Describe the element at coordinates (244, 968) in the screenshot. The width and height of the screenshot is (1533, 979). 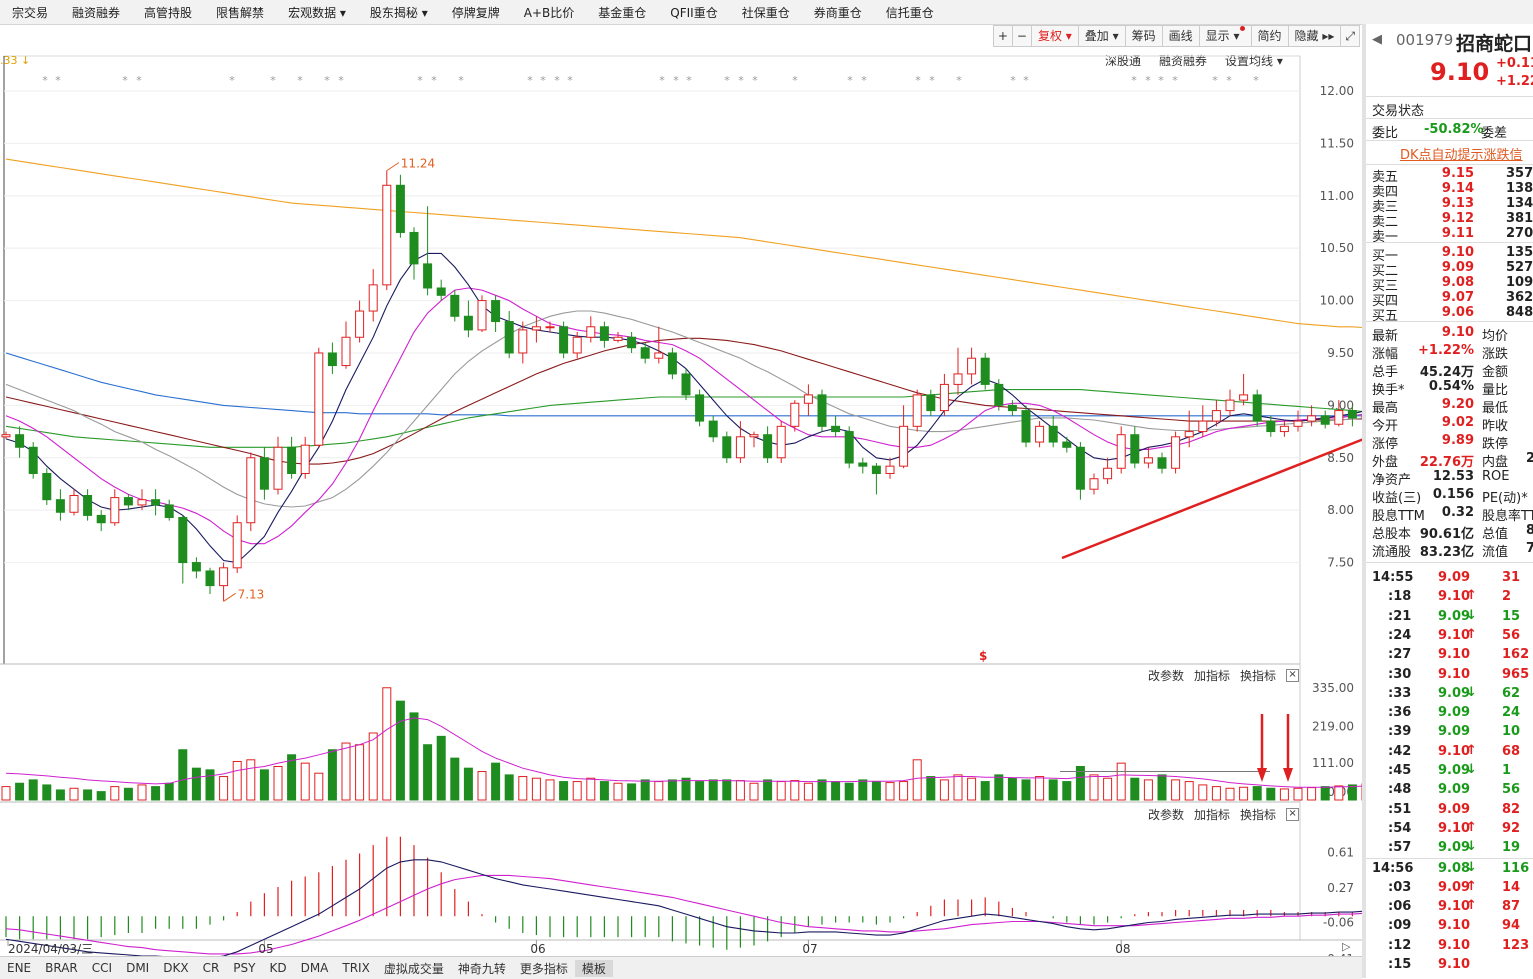
I see `indicator-tab: PSY` at that location.